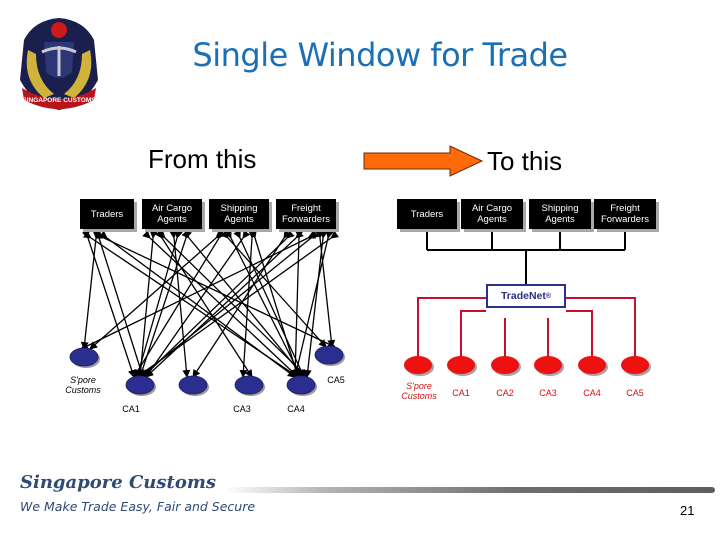  What do you see at coordinates (427, 214) in the screenshot?
I see `to-node-traders: Traders` at bounding box center [427, 214].